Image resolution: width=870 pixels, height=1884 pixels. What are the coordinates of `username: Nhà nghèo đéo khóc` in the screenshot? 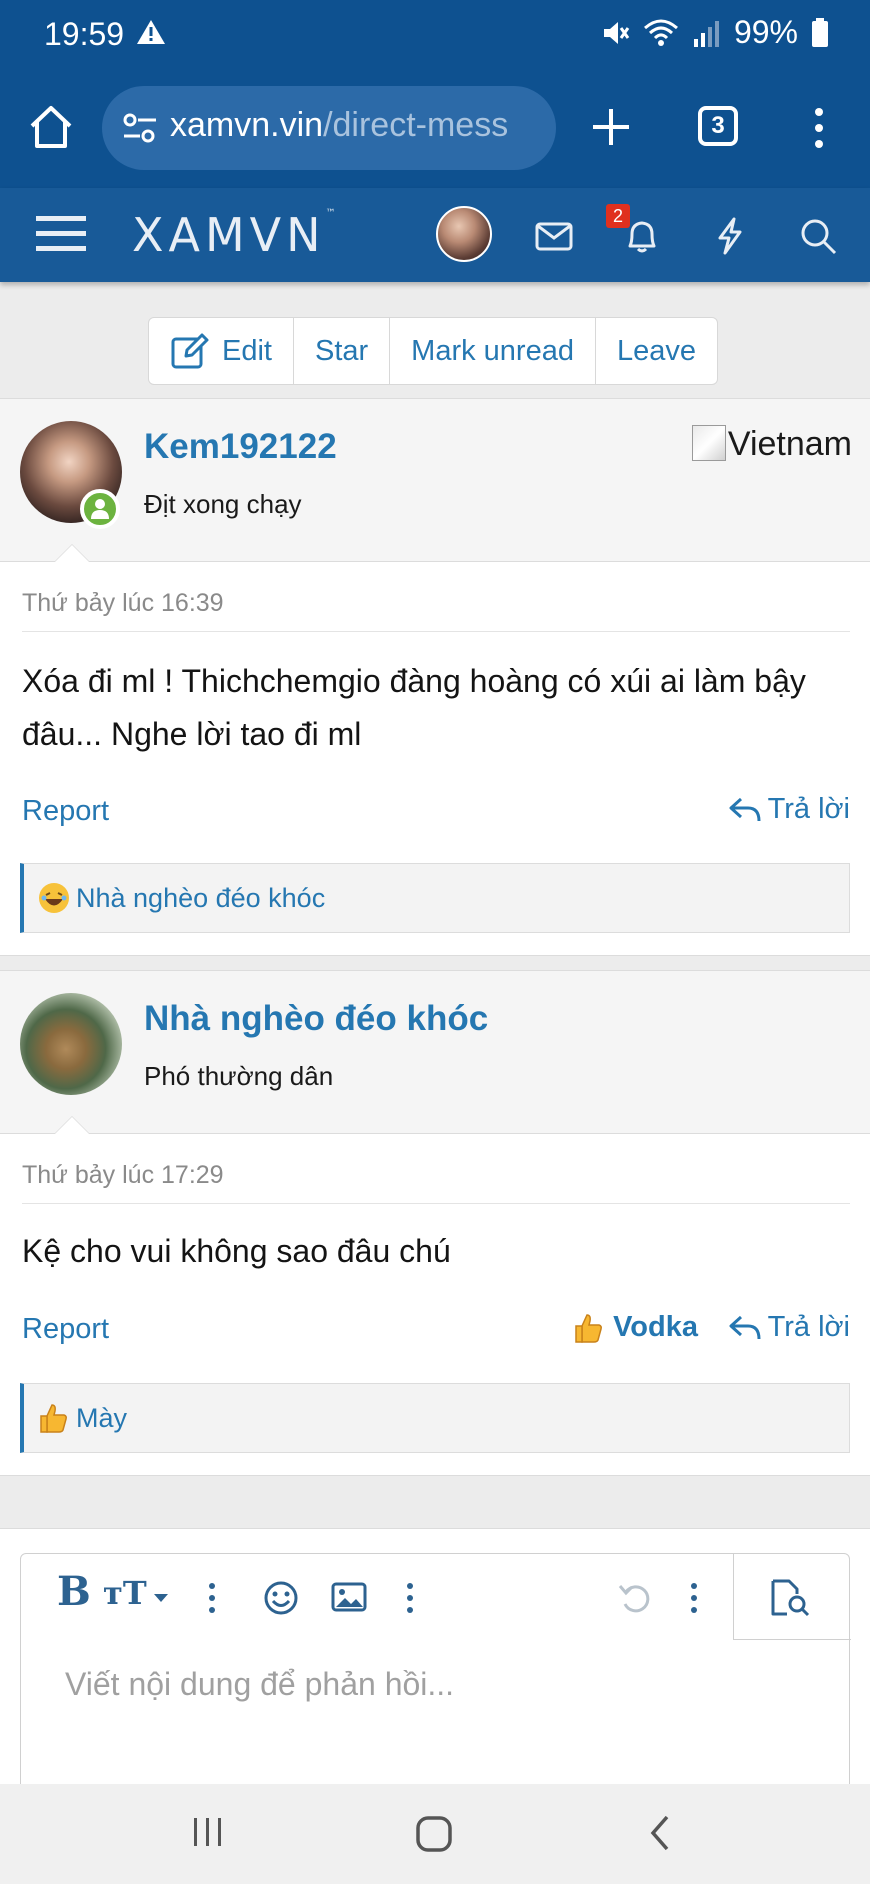 It's located at (316, 1019).